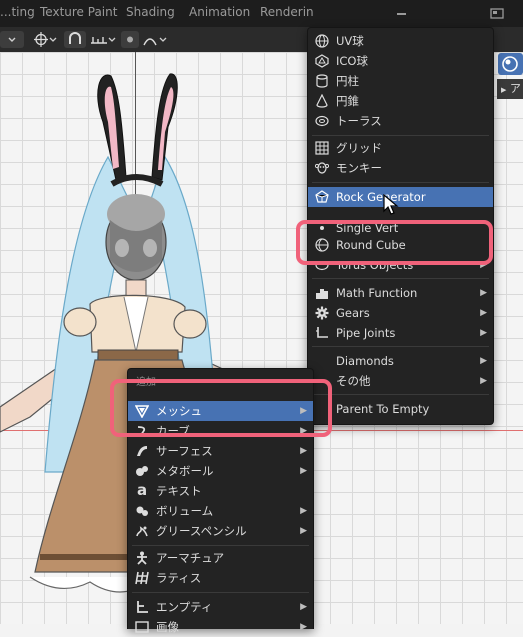  Describe the element at coordinates (142, 451) in the screenshot. I see `surface-icon` at that location.